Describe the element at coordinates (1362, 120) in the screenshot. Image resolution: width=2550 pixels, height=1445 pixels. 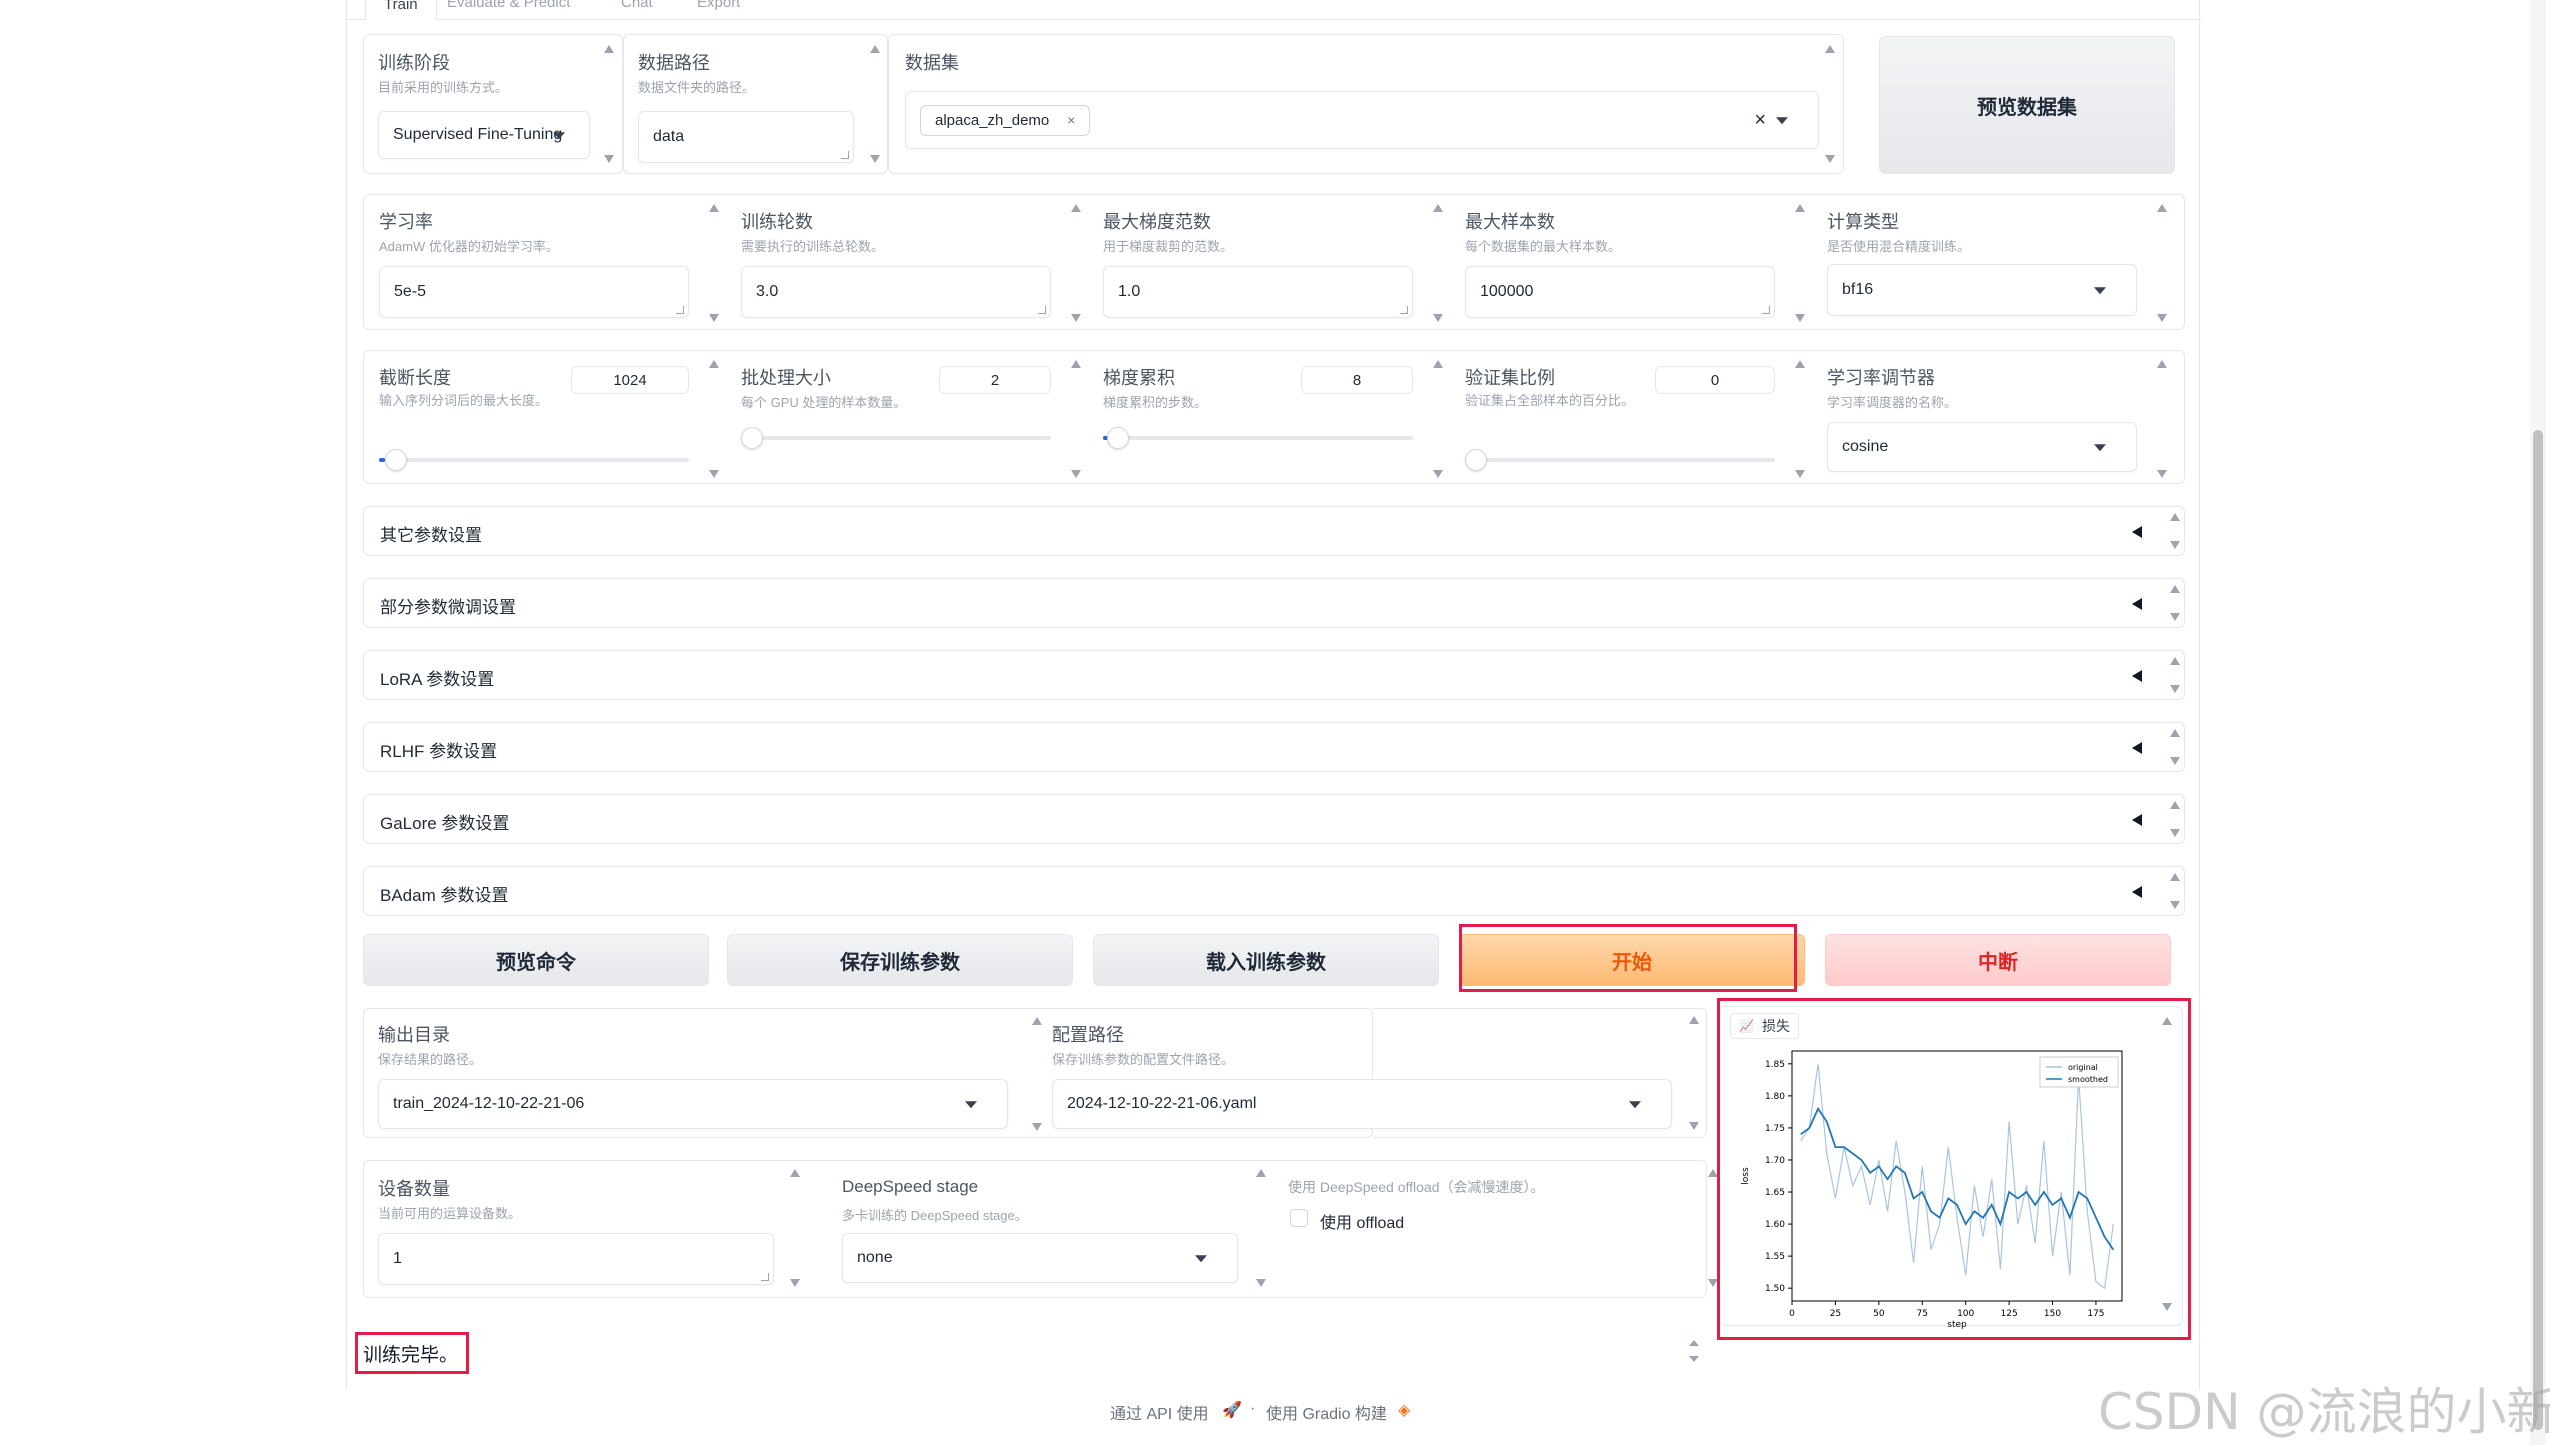
I see `dataset-multiselect: alpaca_zh_demo × ×` at that location.